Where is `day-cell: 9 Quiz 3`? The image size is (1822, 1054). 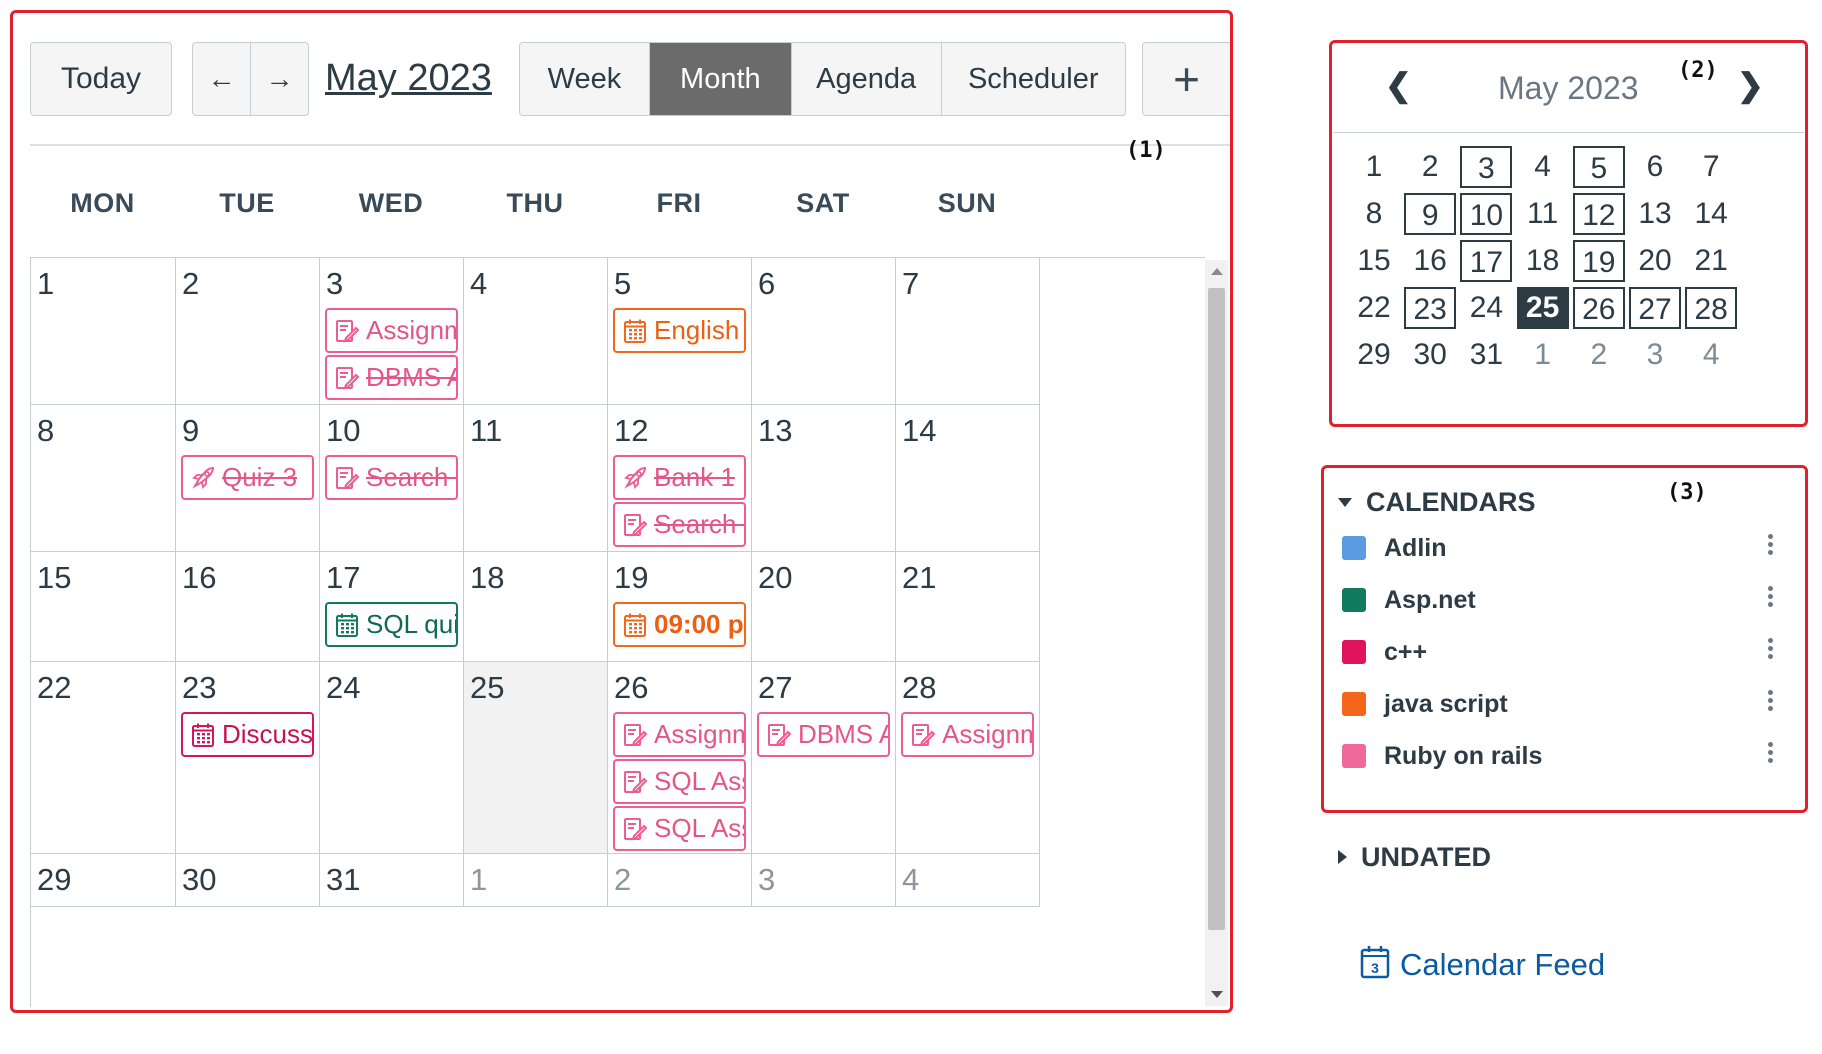 day-cell: 9 Quiz 3 is located at coordinates (248, 478).